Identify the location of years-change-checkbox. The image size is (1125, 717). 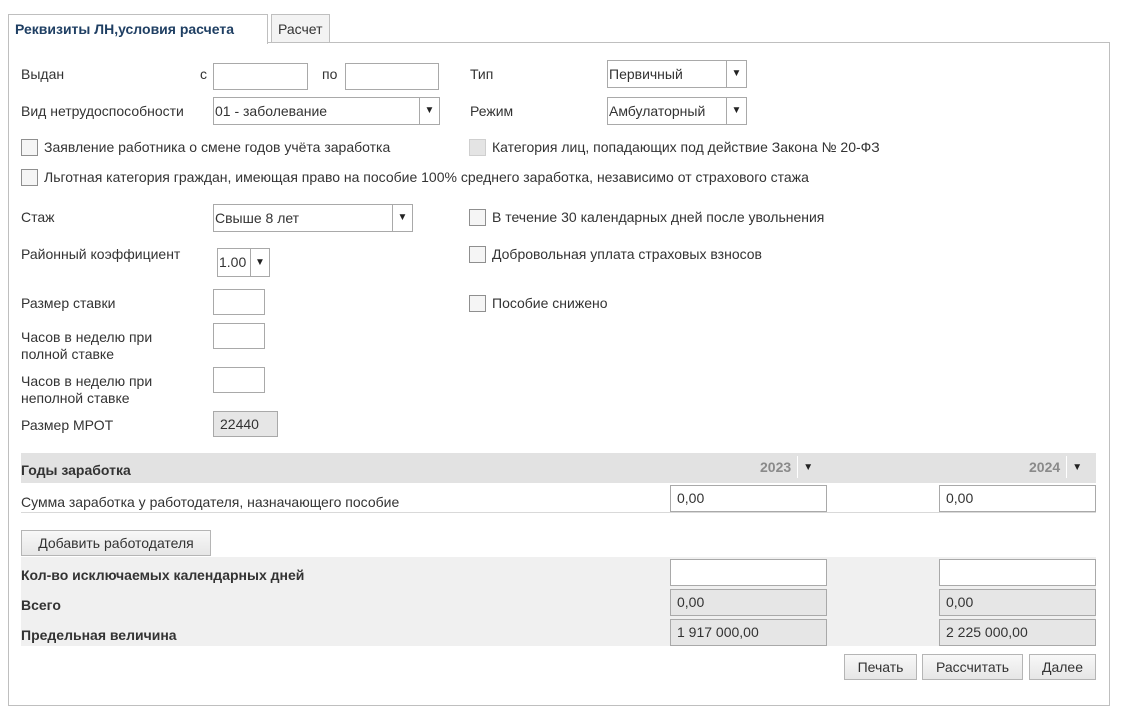
(29, 147).